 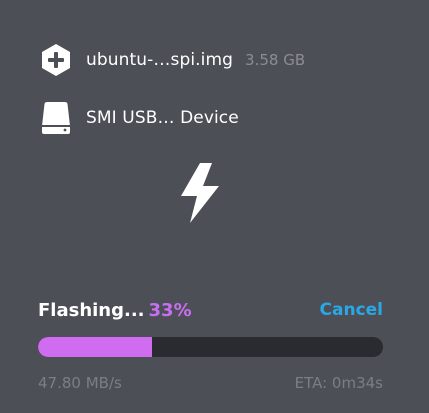 What do you see at coordinates (170, 310) in the screenshot?
I see `progress-percent: 33%` at bounding box center [170, 310].